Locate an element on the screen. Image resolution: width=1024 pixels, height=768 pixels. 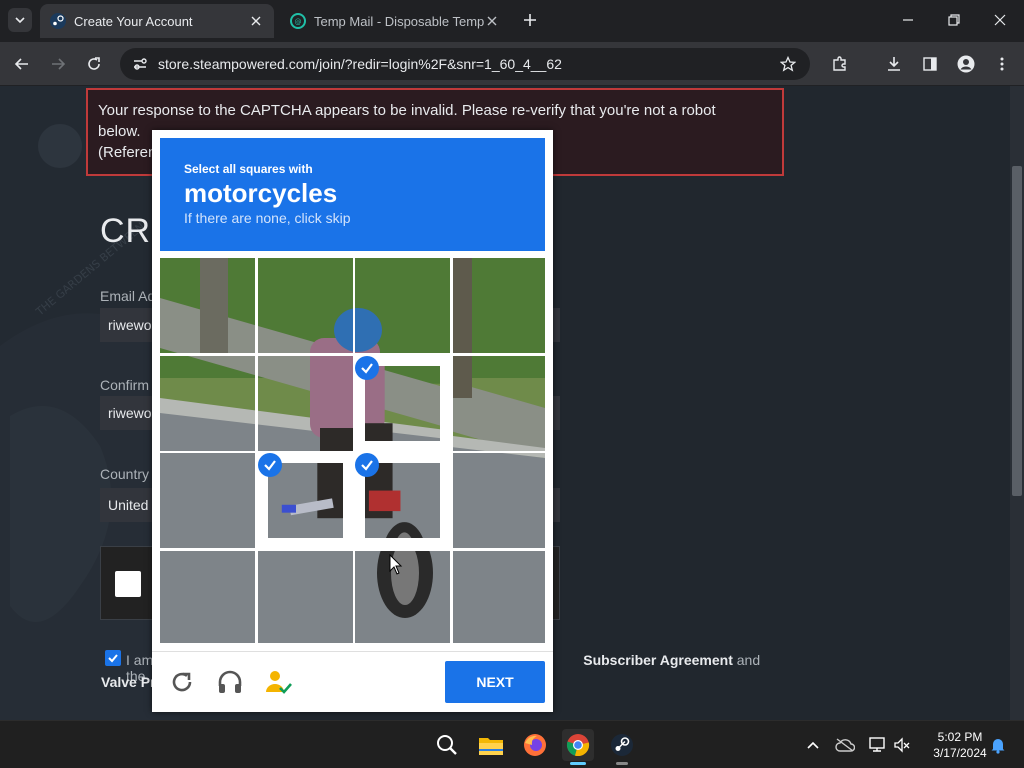
scrollbar-thumb is located at coordinates (1017, 331).